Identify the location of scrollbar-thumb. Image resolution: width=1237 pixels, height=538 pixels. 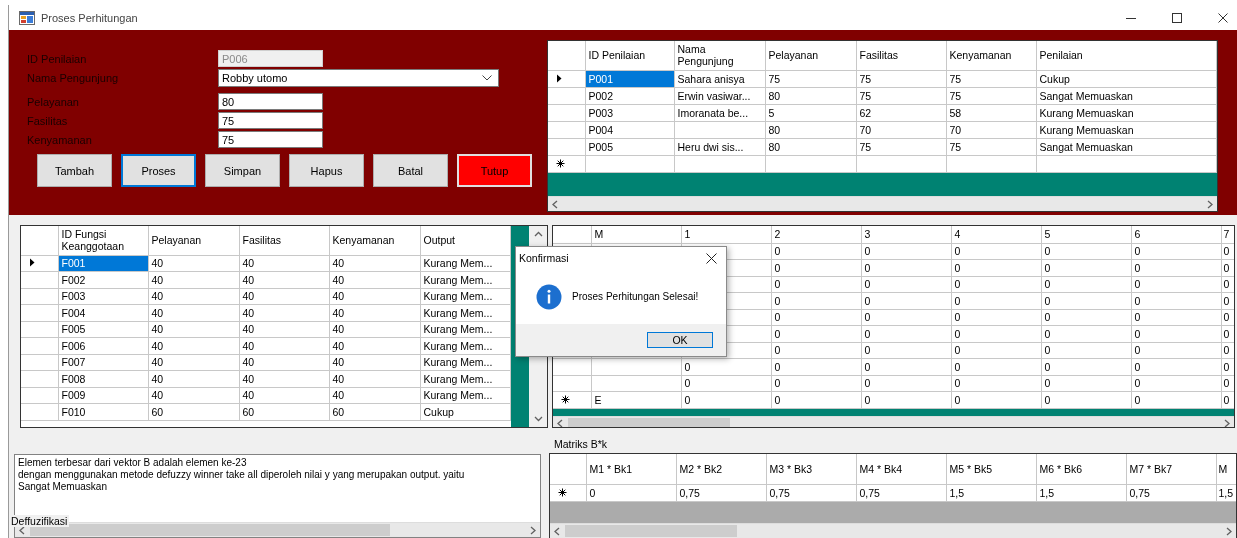
(649, 422).